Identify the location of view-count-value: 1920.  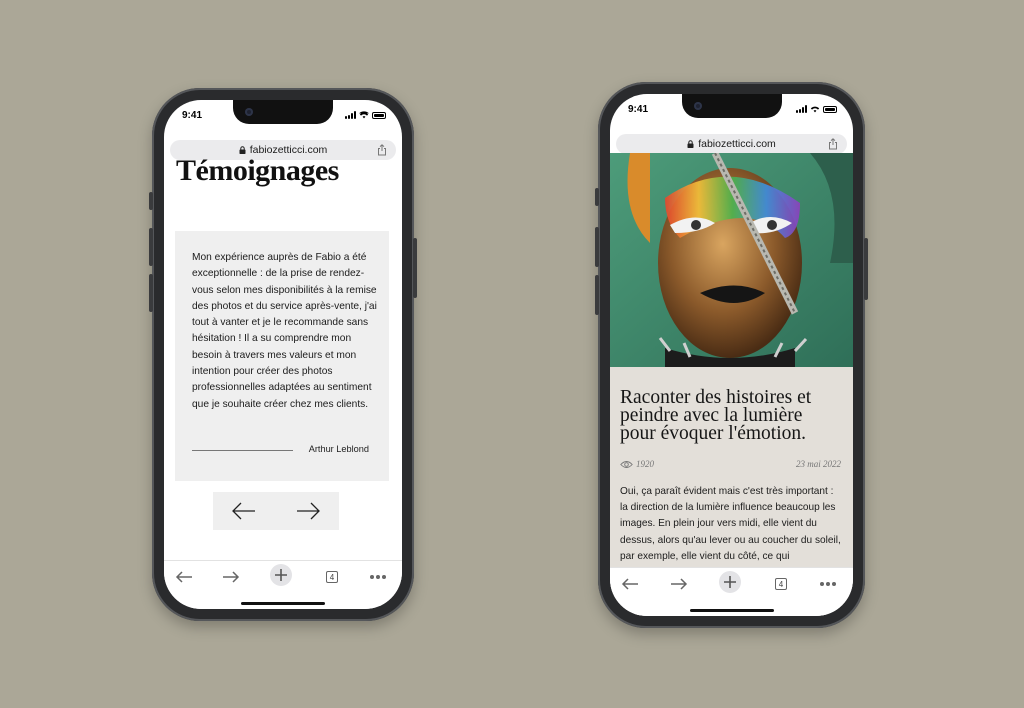
(645, 464).